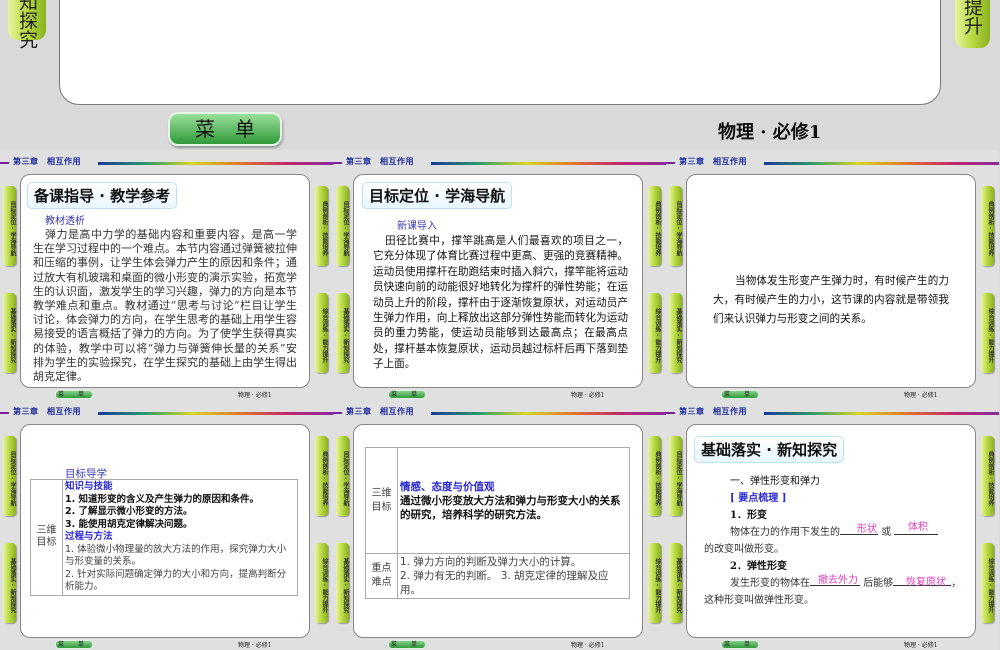  I want to click on text: 发生形变的物体在, so click(770, 583).